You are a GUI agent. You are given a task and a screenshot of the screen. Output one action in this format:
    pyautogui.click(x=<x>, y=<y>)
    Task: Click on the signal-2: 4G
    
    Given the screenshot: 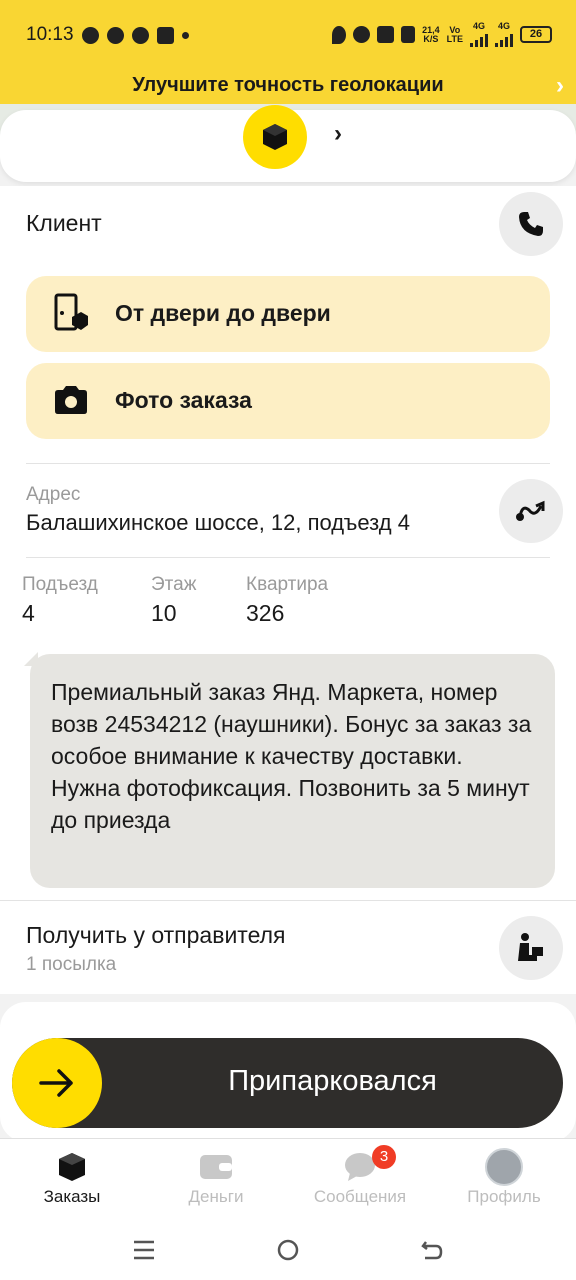 What is the action you would take?
    pyautogui.click(x=504, y=34)
    